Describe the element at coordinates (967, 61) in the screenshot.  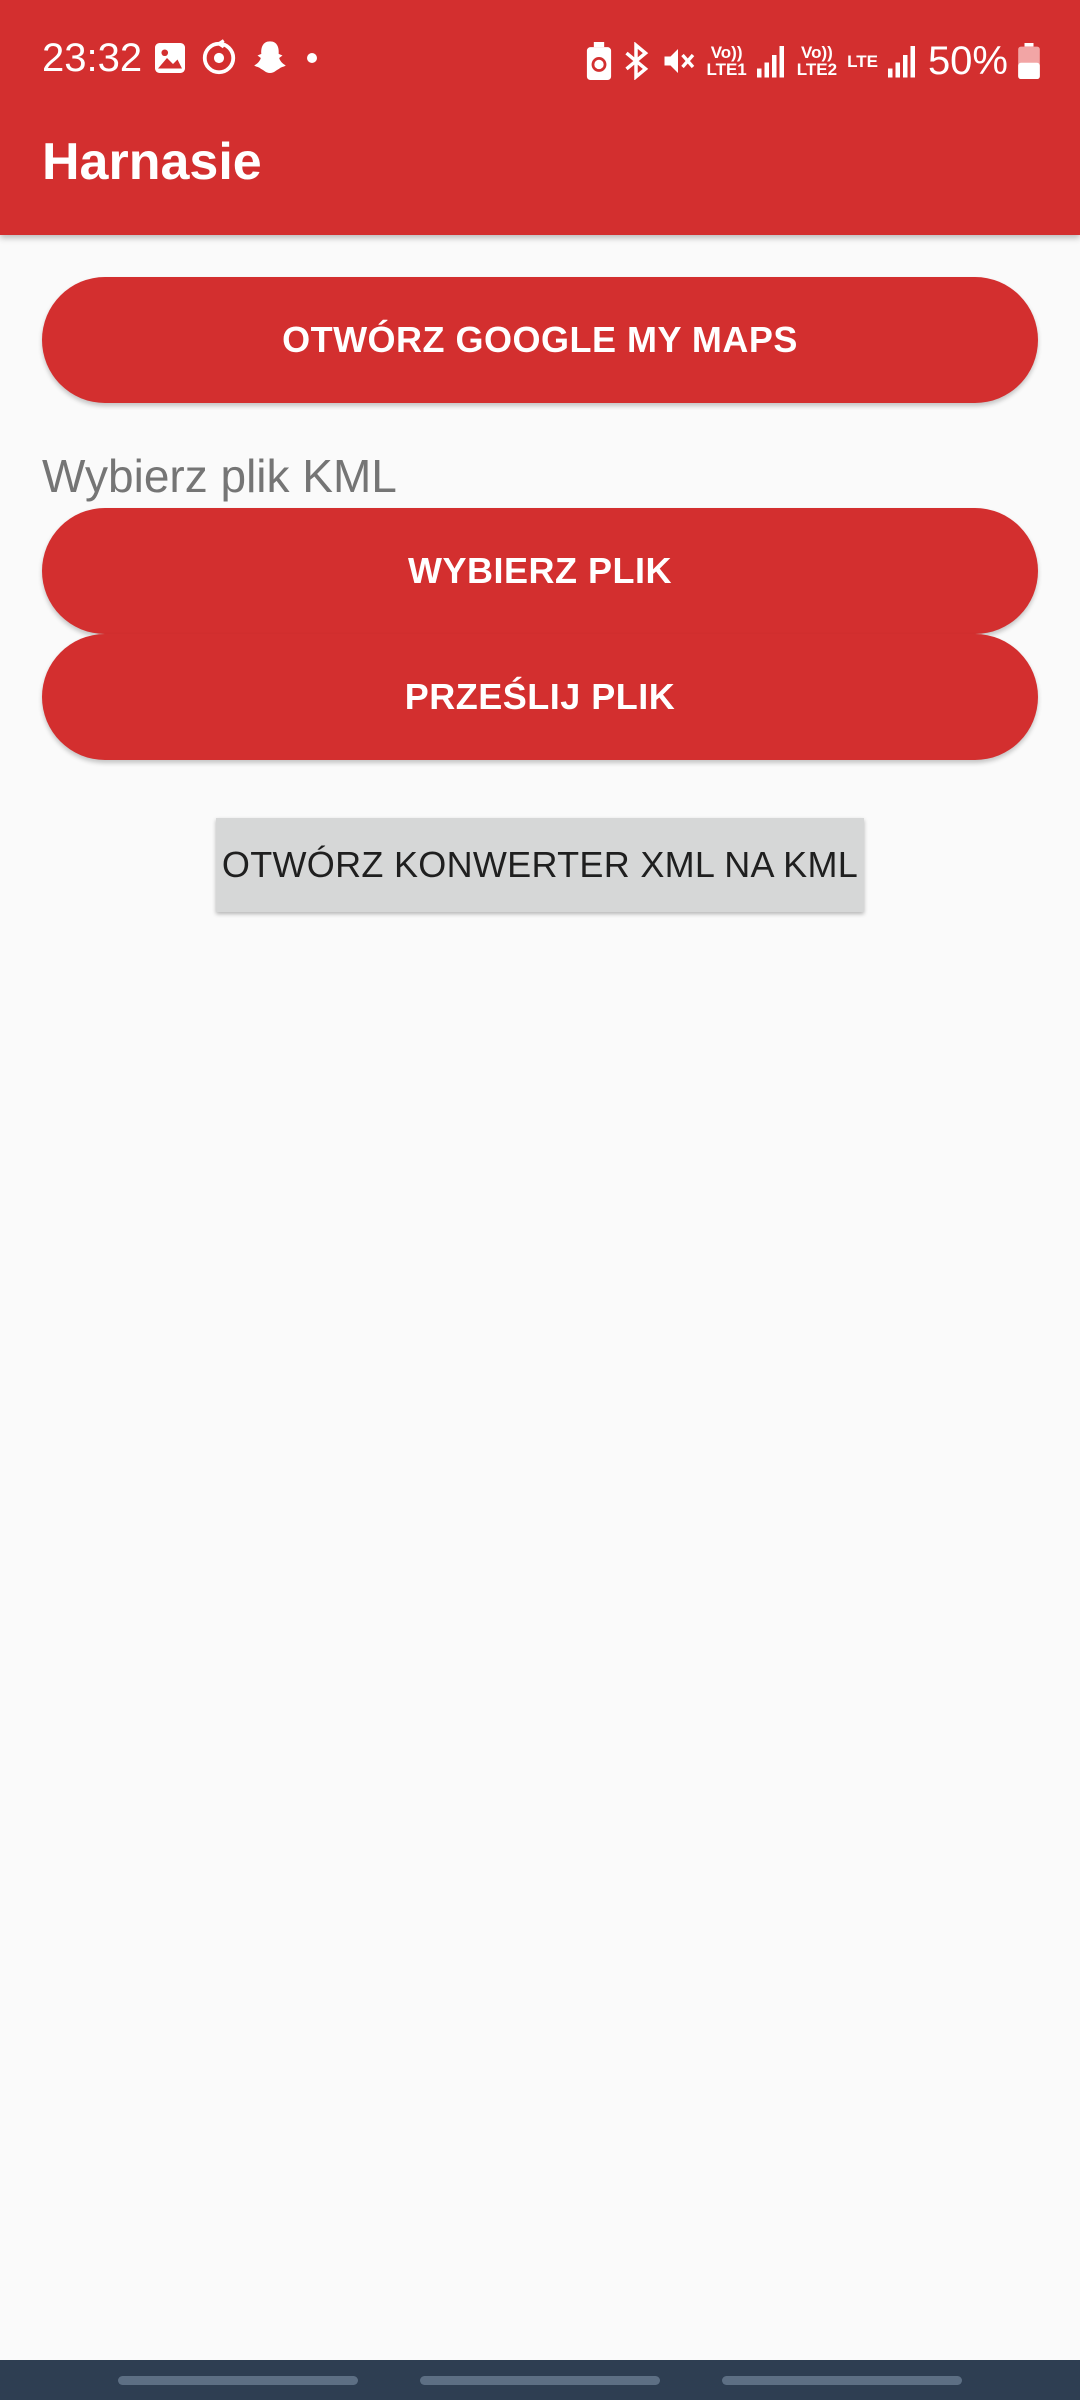
I see `battery-percent: 50%` at that location.